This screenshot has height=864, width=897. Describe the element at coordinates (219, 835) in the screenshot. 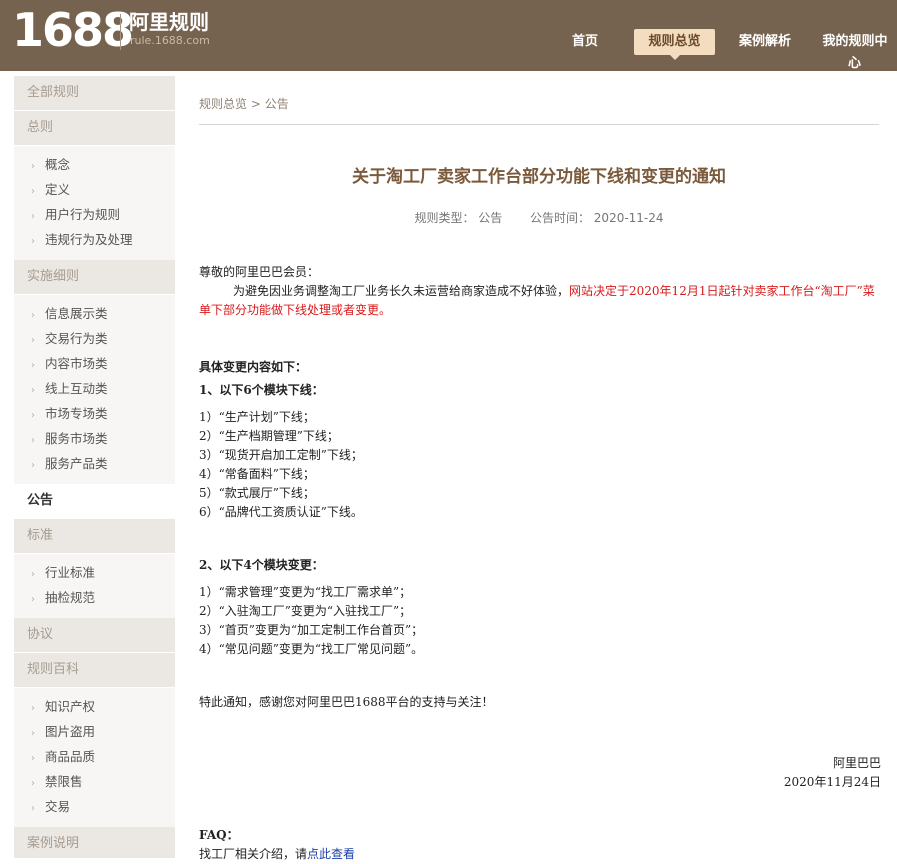

I see `faq-heading: FAQ：` at that location.